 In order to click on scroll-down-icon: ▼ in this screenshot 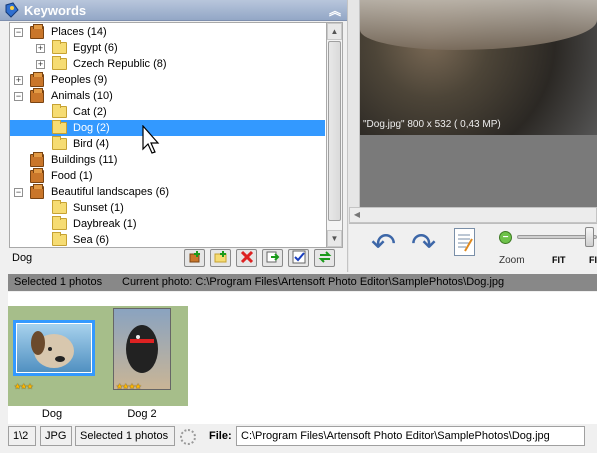, I will do `click(334, 238)`.